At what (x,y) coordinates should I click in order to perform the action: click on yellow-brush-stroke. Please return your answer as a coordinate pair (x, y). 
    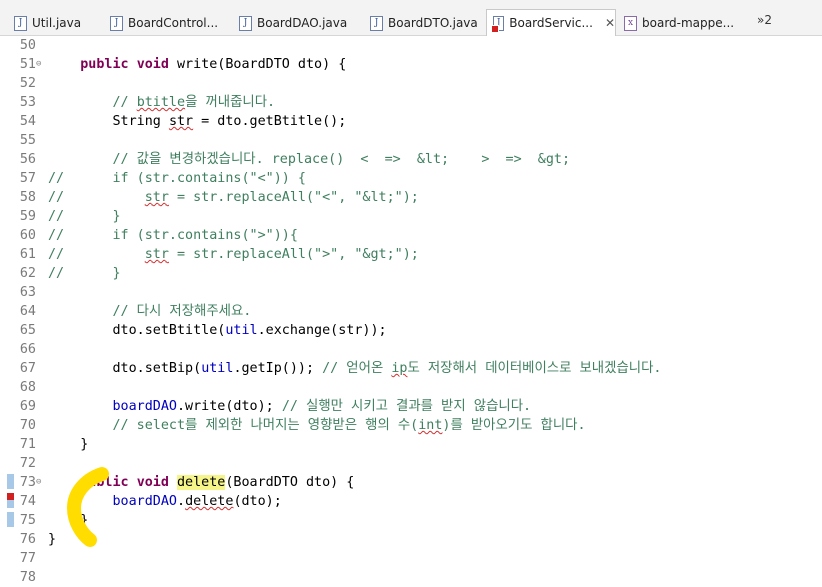
    Looking at the image, I should click on (87, 507).